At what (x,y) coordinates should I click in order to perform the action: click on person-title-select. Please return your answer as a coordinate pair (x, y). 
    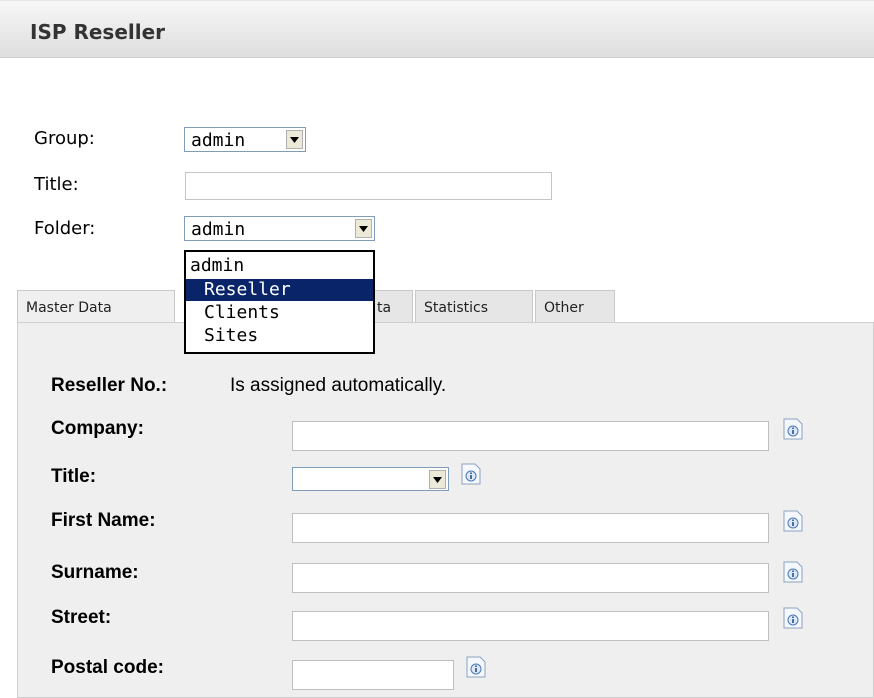
    Looking at the image, I should click on (370, 479).